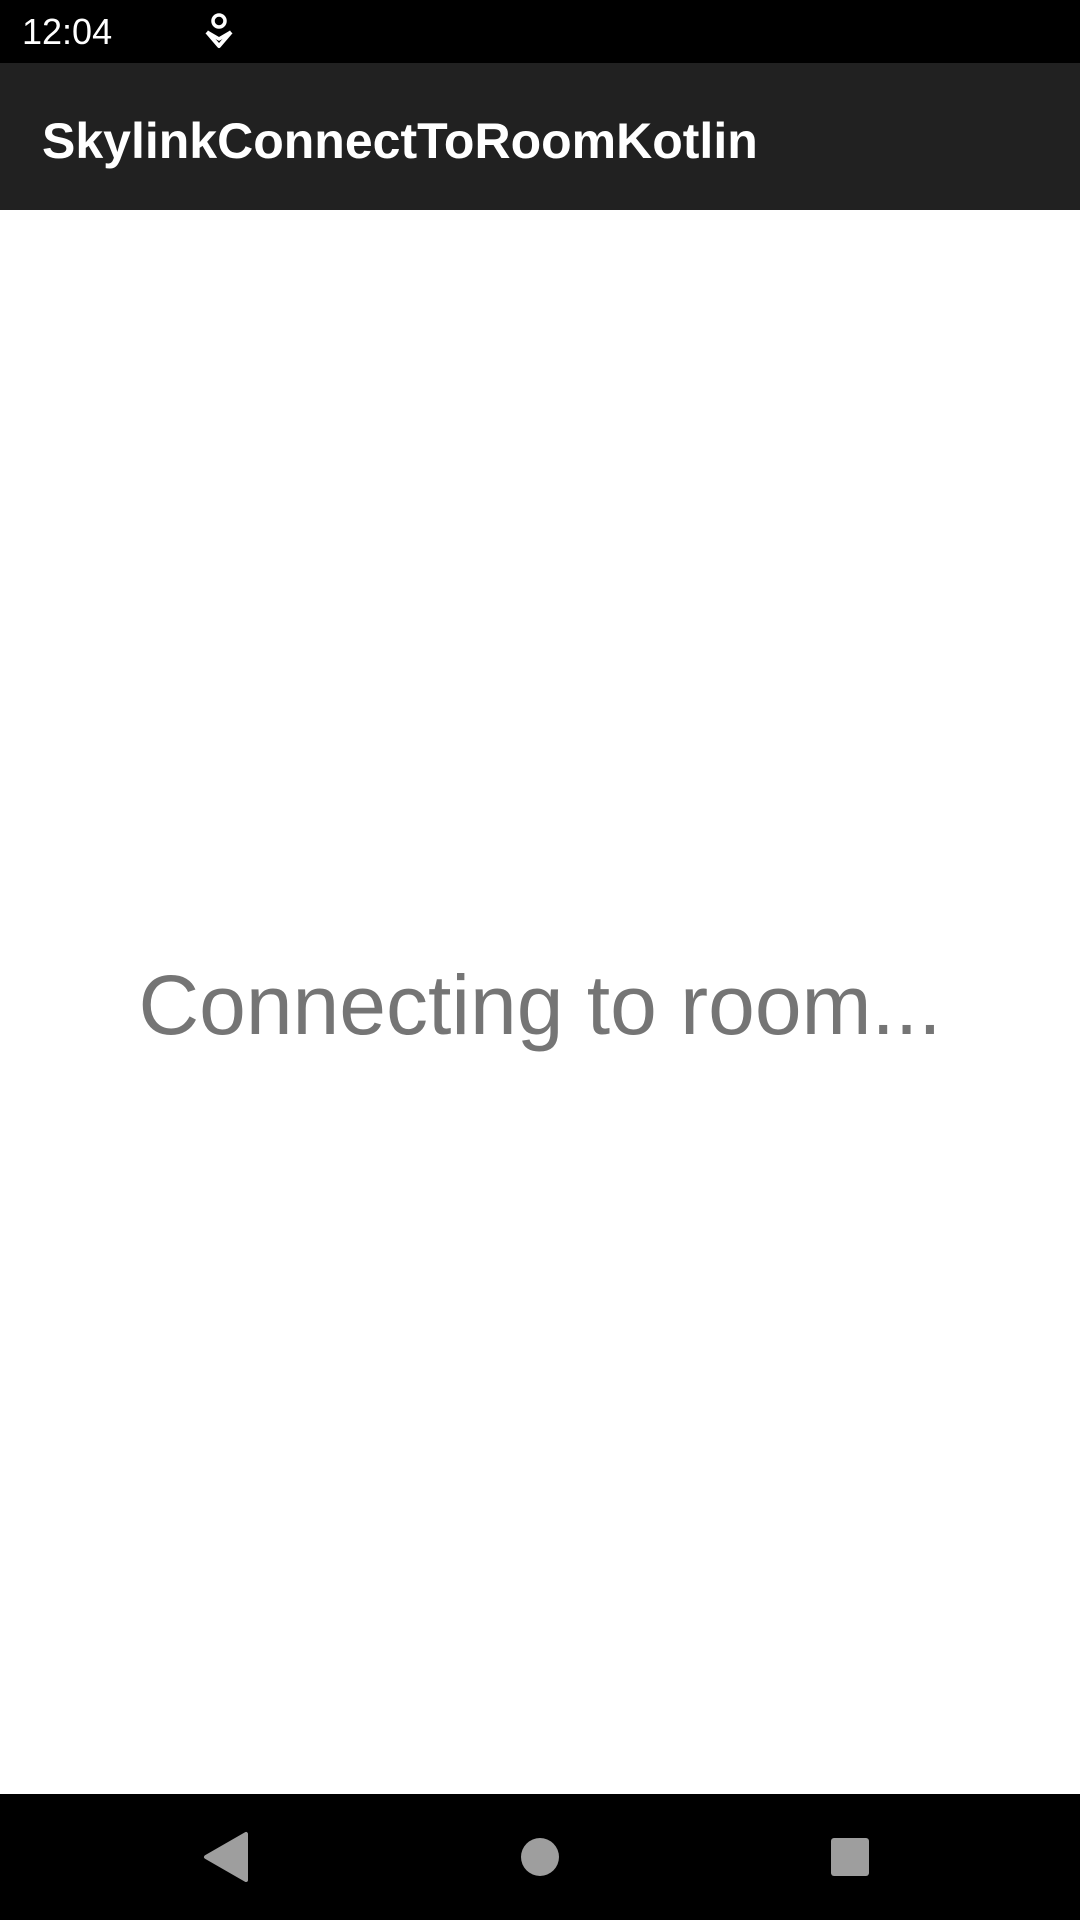 Image resolution: width=1080 pixels, height=1920 pixels. I want to click on status-time: 12:04, so click(67, 31).